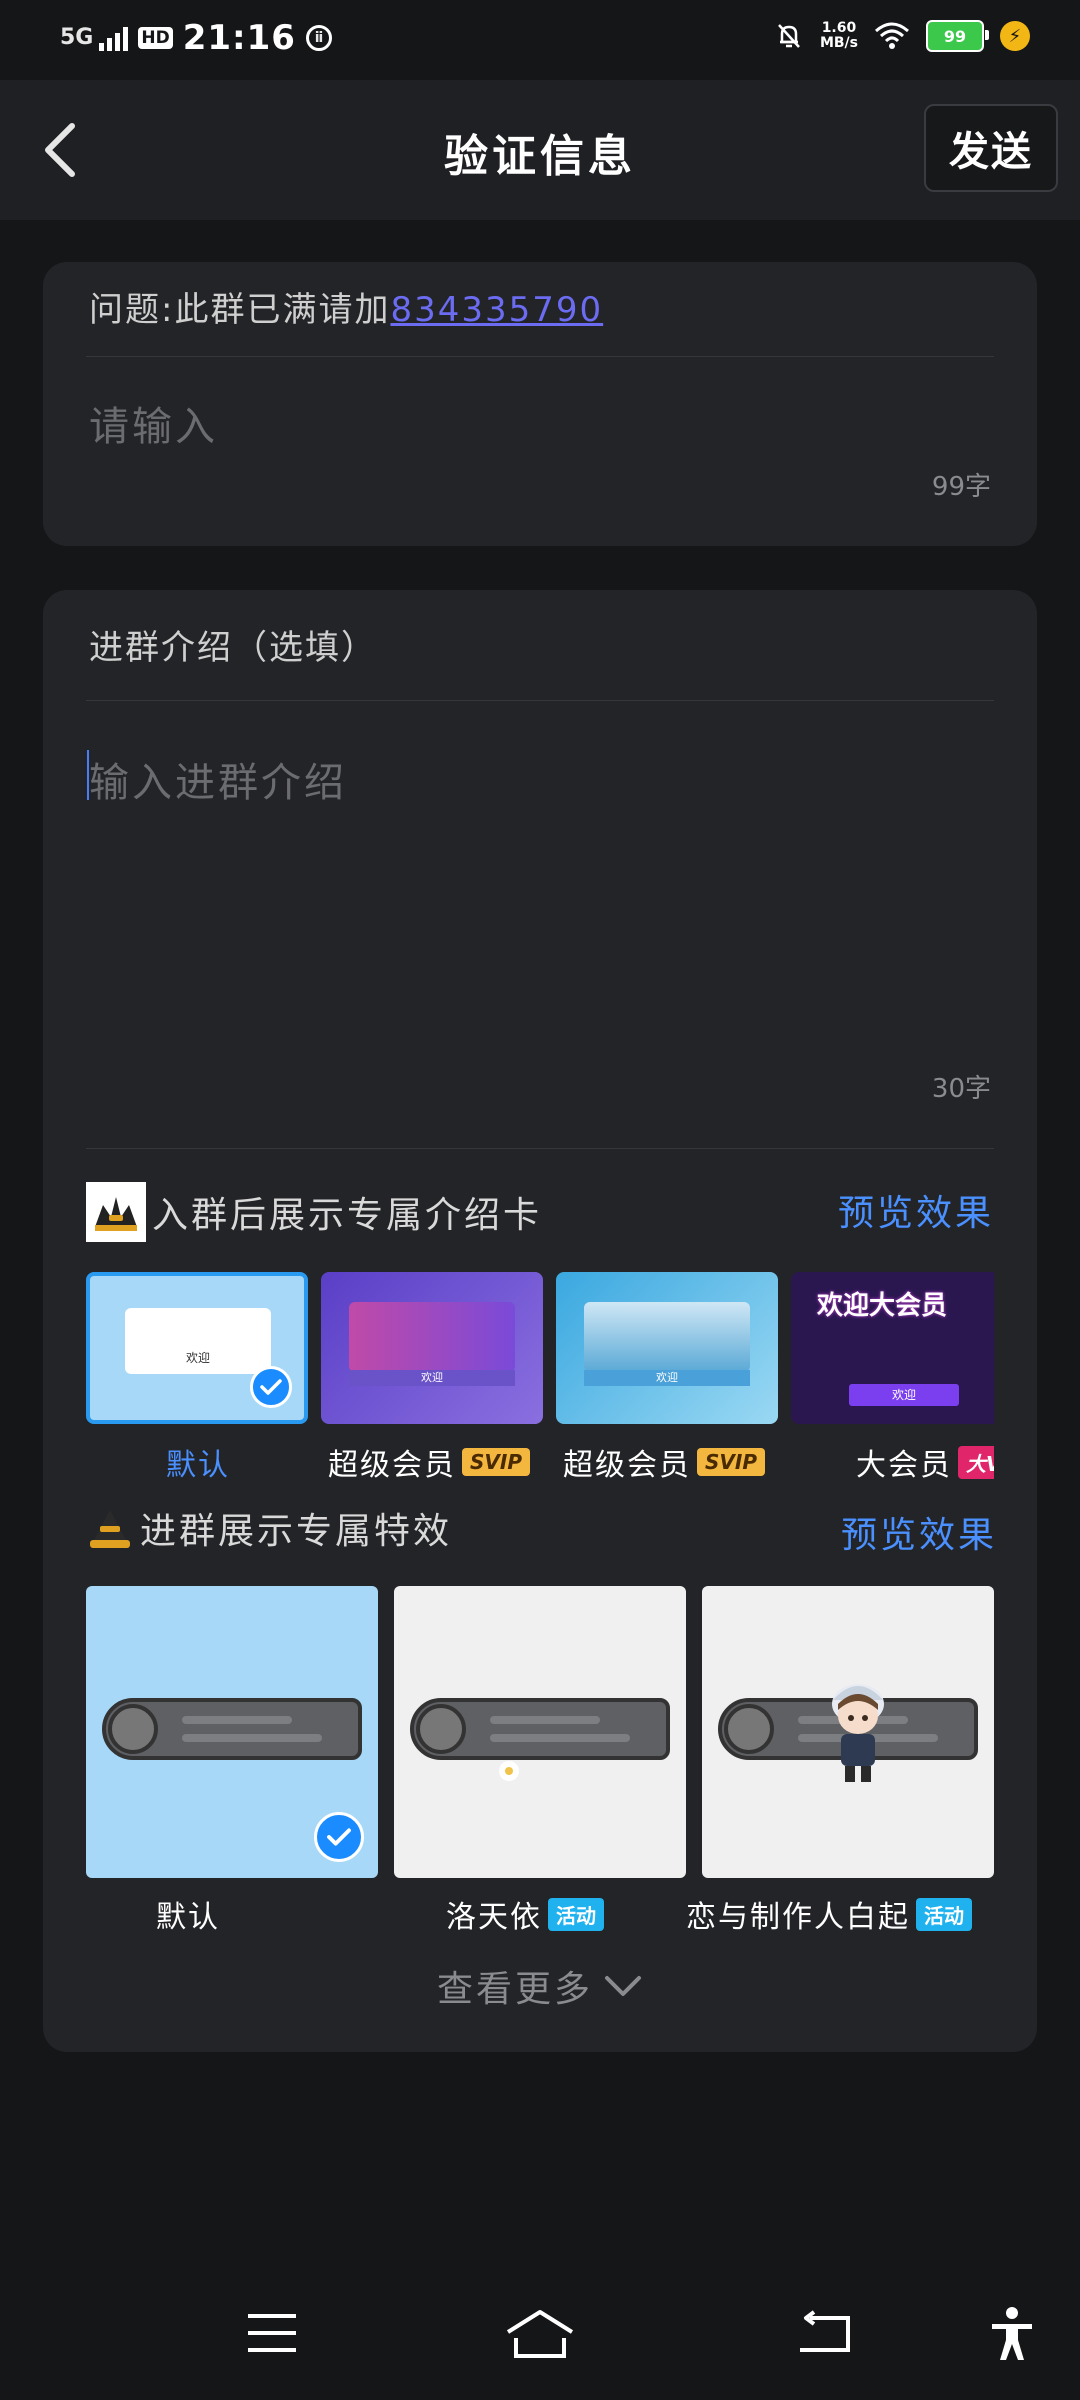  What do you see at coordinates (623, 1986) in the screenshot?
I see `chevron-down-icon` at bounding box center [623, 1986].